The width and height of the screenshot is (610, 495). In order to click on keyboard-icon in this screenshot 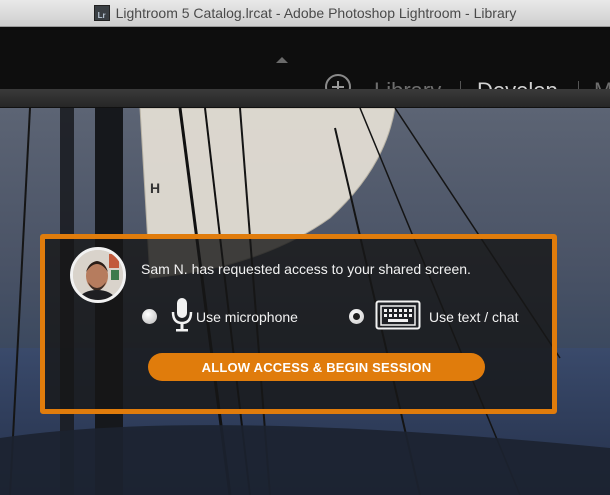, I will do `click(398, 315)`.